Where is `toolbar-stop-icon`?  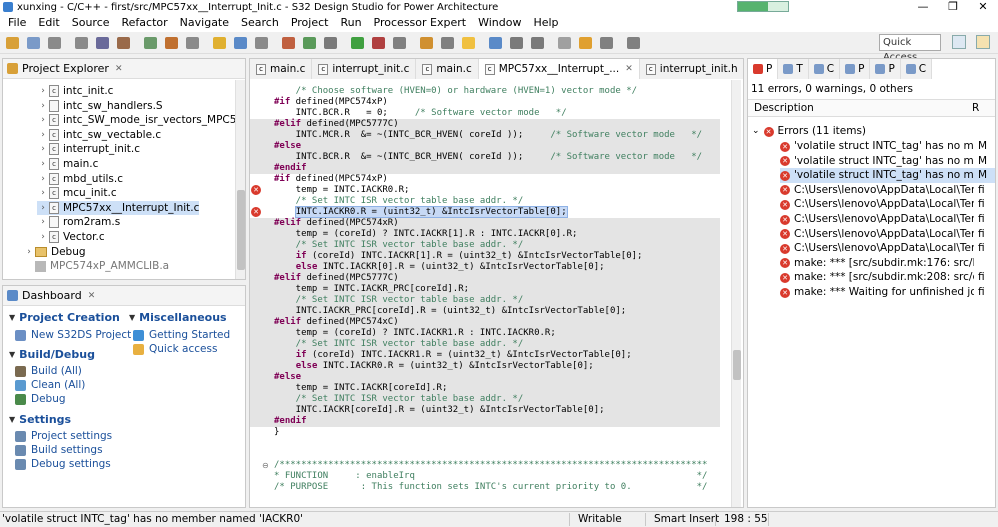 toolbar-stop-icon is located at coordinates (288, 43).